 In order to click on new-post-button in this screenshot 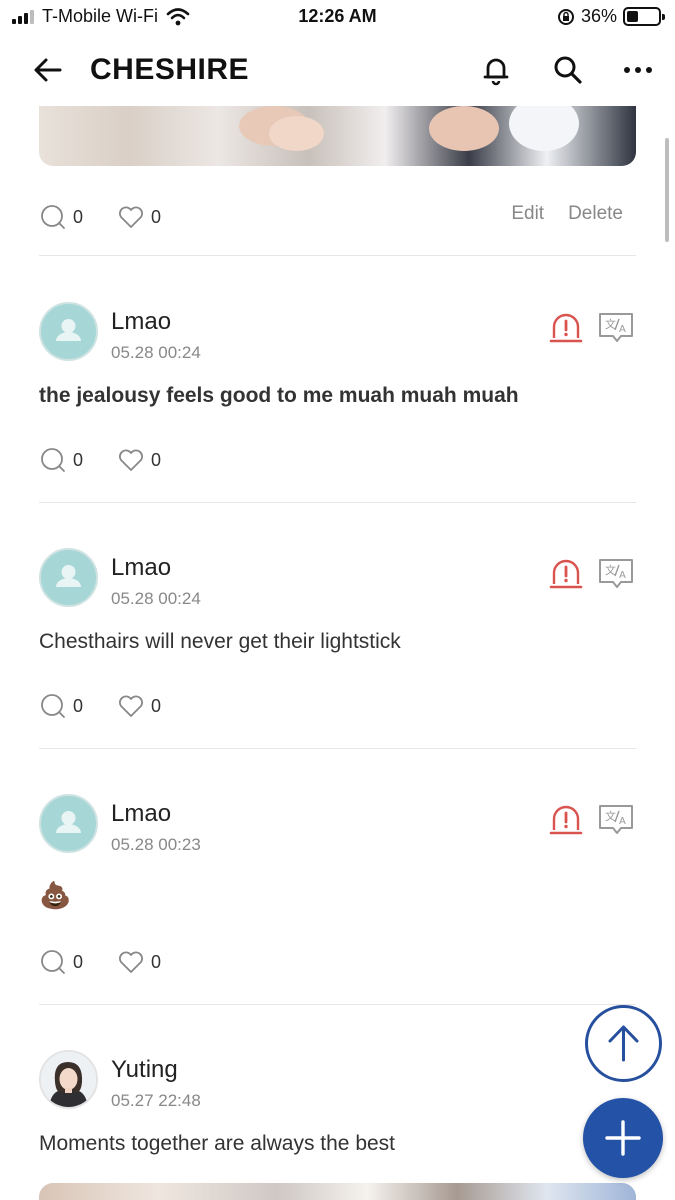, I will do `click(623, 1138)`.